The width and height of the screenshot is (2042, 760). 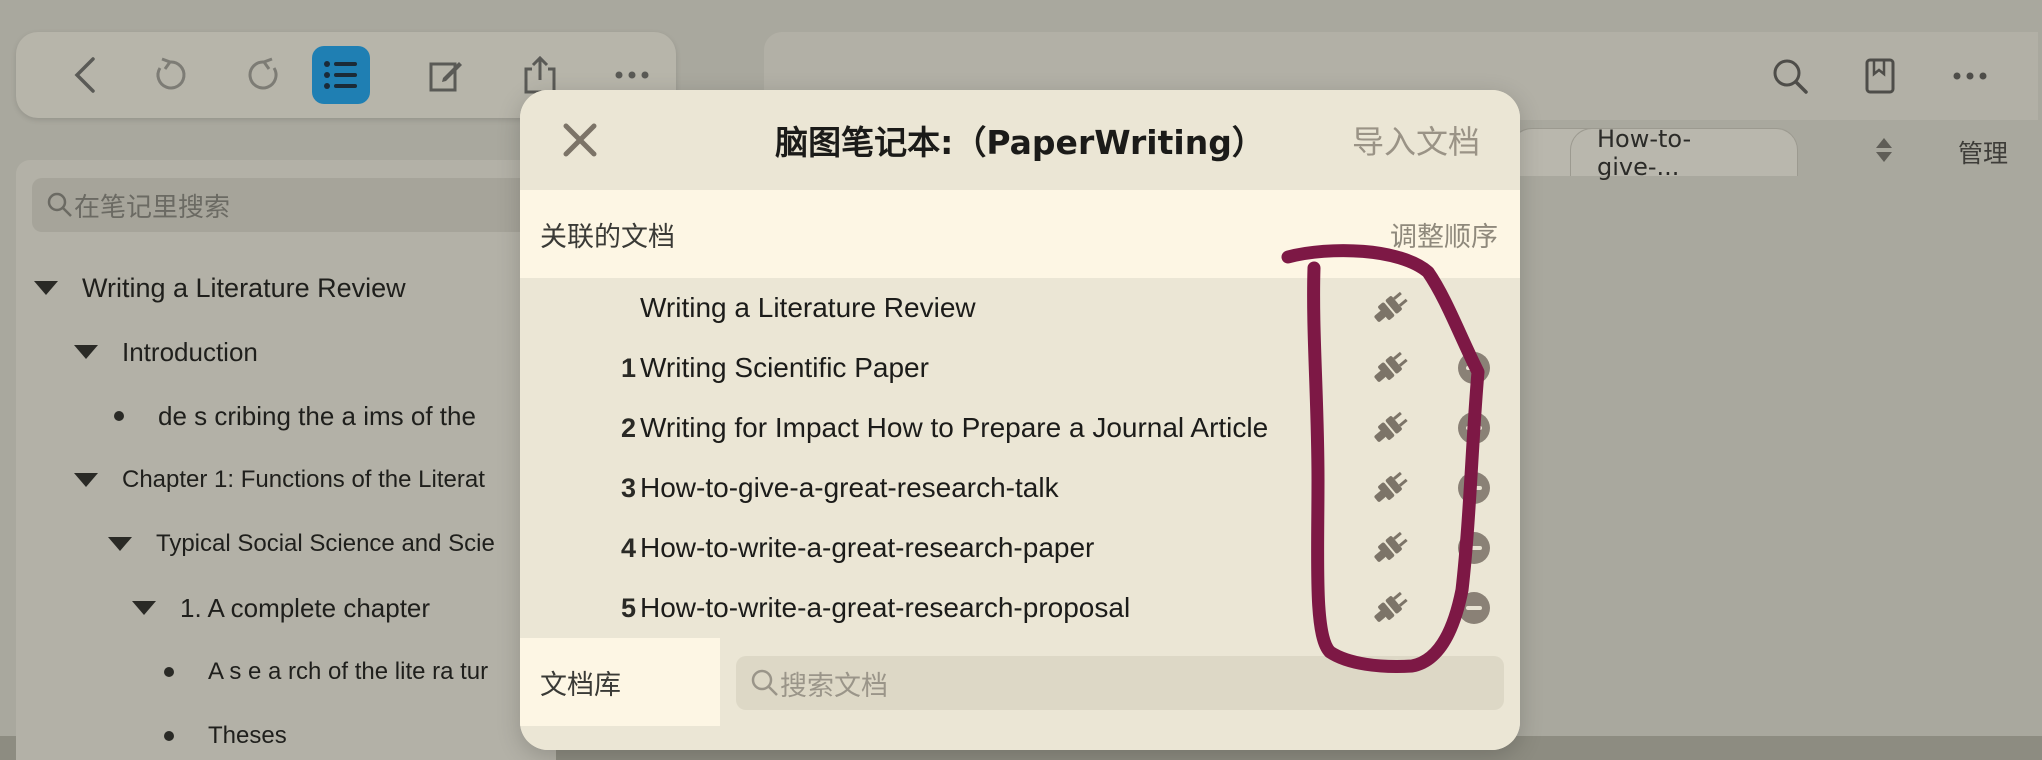 I want to click on document-row: 3 How-to-give-a-great-research-talk, so click(x=1020, y=488).